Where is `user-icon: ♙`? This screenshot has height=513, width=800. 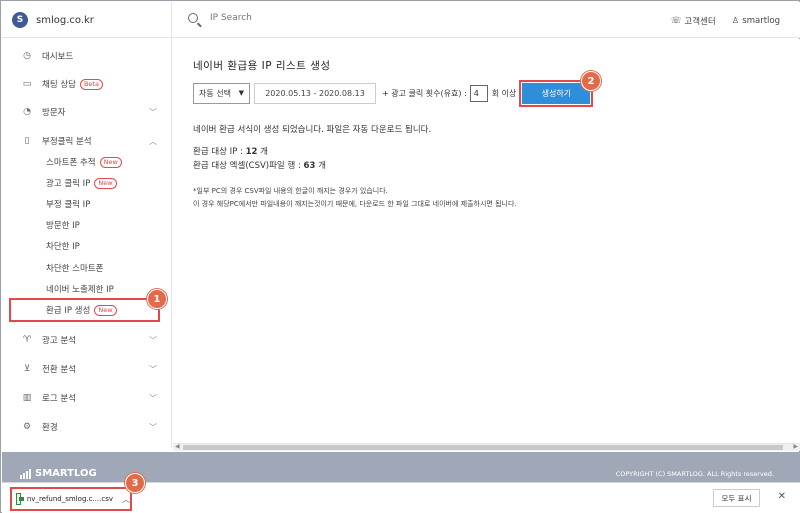 user-icon: ♙ is located at coordinates (735, 21).